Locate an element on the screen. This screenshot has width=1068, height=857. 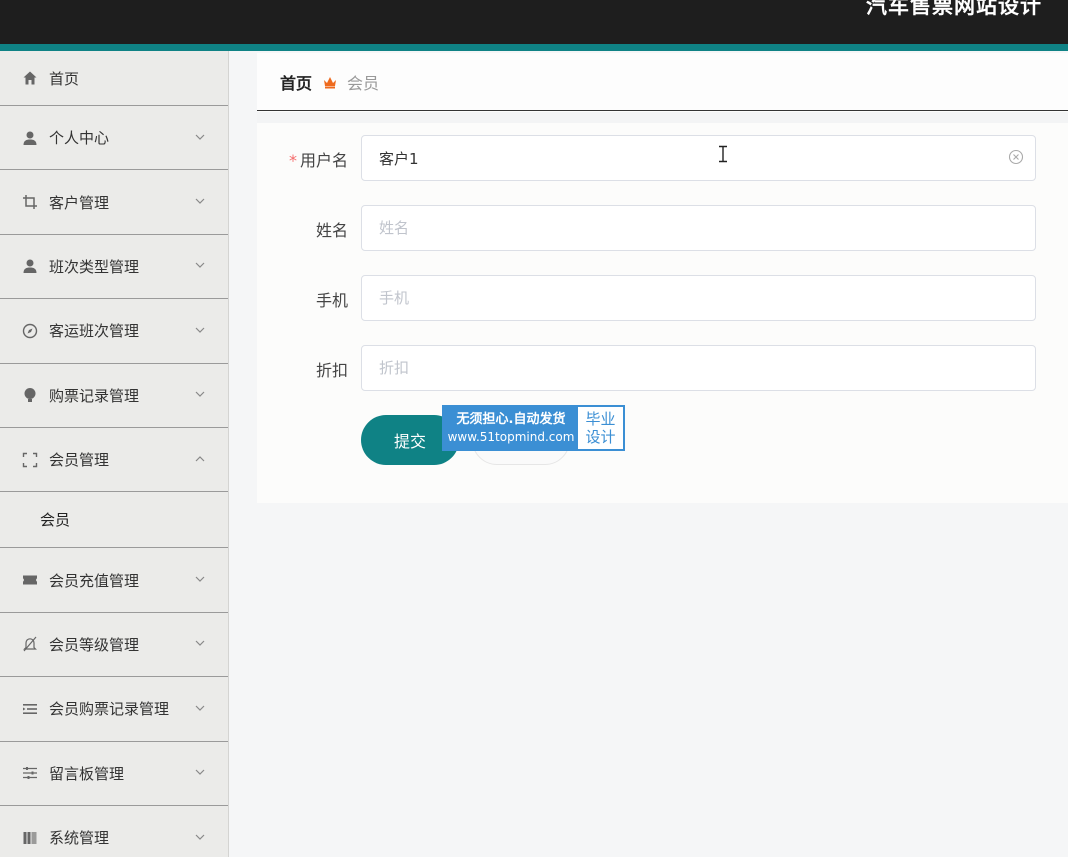
sidebar-item-shift-type-management: 班次类型管理 is located at coordinates (114, 267).